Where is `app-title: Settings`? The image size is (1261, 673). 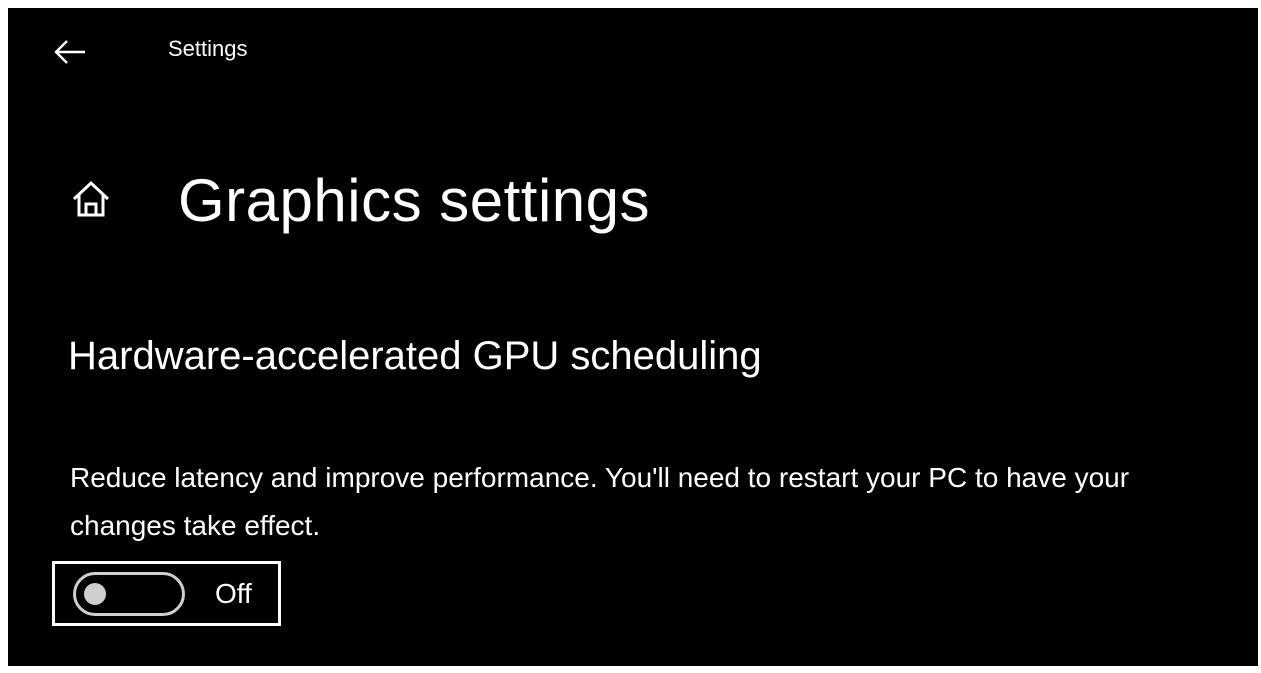 app-title: Settings is located at coordinates (208, 48).